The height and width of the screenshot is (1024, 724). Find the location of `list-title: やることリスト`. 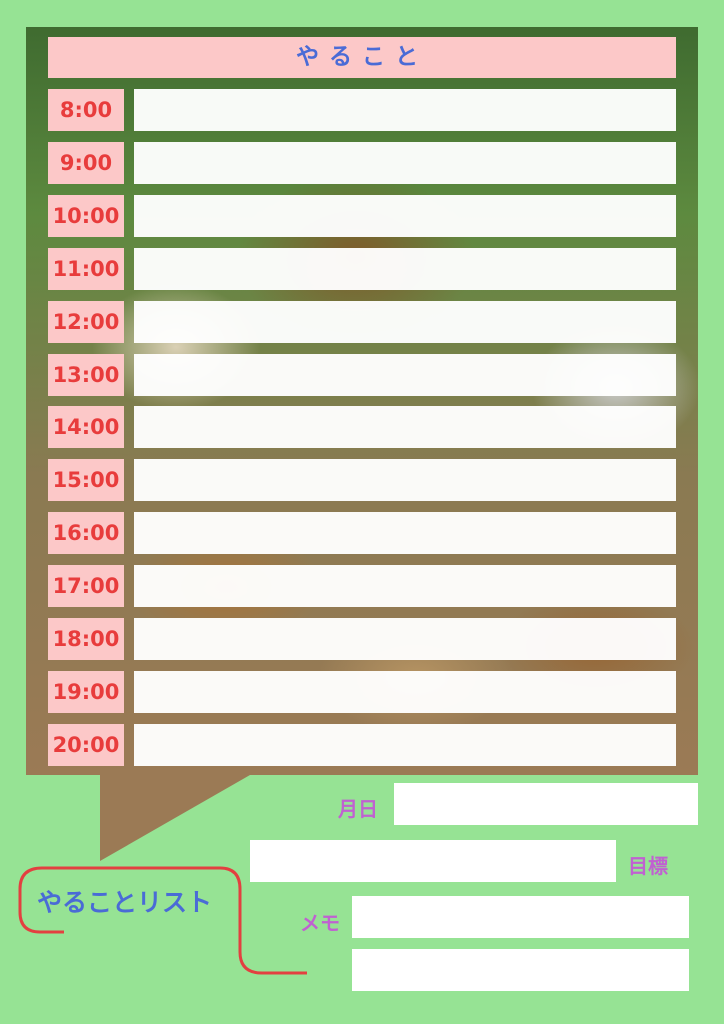

list-title: やることリスト is located at coordinates (125, 902).